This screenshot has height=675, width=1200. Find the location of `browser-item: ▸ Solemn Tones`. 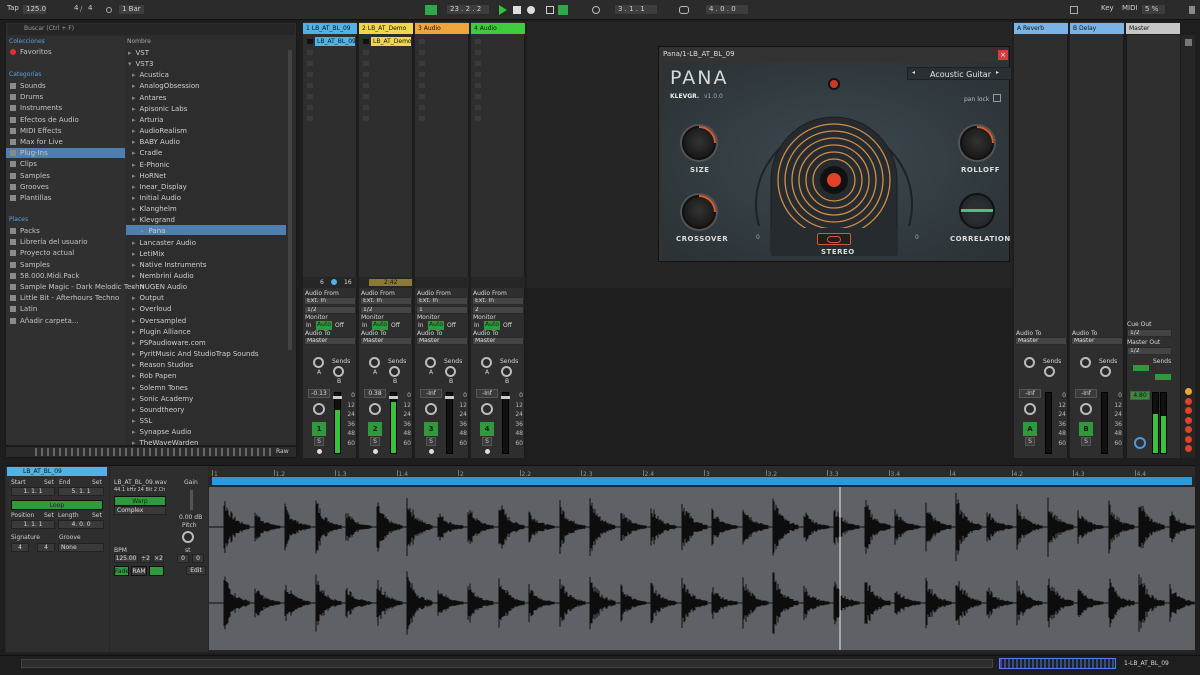

browser-item: ▸ Solemn Tones is located at coordinates (160, 388).